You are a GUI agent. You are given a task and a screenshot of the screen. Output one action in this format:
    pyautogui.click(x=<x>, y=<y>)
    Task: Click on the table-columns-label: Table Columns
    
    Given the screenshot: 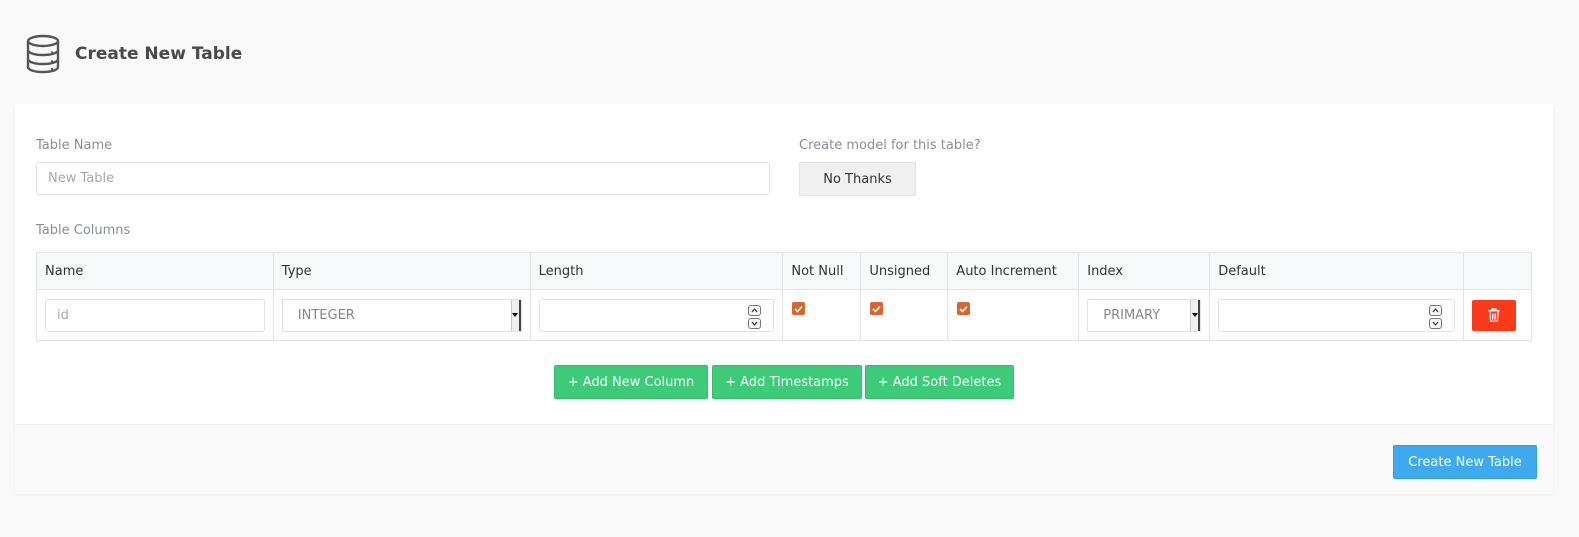 What is the action you would take?
    pyautogui.click(x=83, y=230)
    